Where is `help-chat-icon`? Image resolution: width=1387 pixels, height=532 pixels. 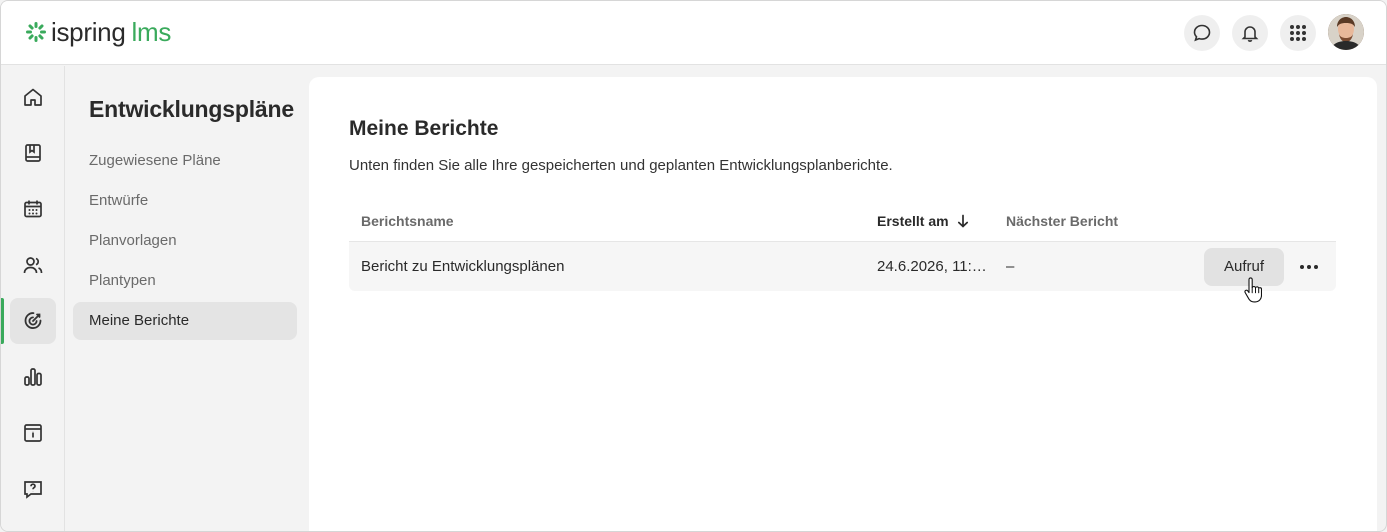
help-chat-icon is located at coordinates (33, 490).